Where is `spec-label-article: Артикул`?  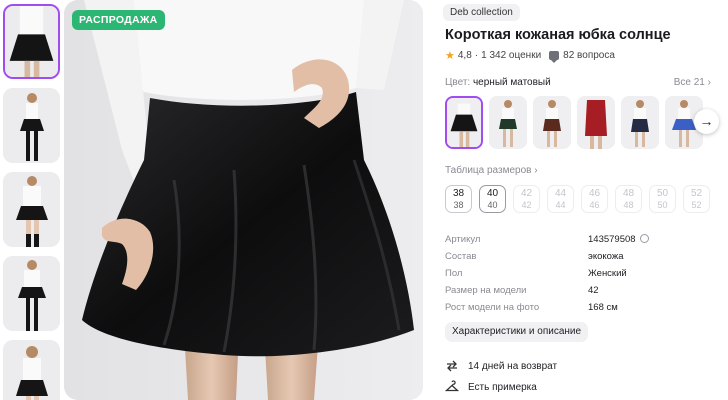 spec-label-article: Артикул is located at coordinates (463, 239).